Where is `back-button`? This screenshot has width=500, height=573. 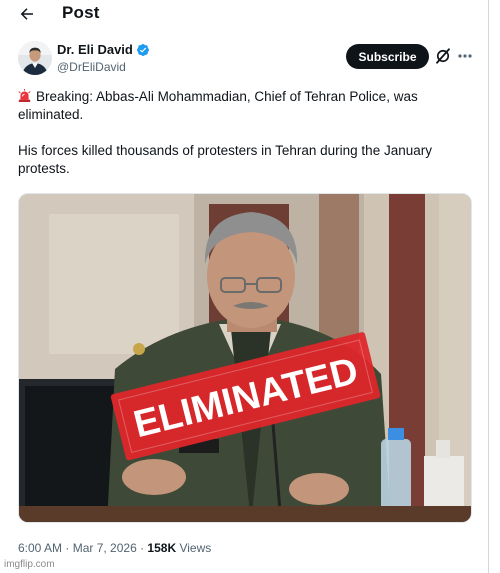
back-button is located at coordinates (27, 14).